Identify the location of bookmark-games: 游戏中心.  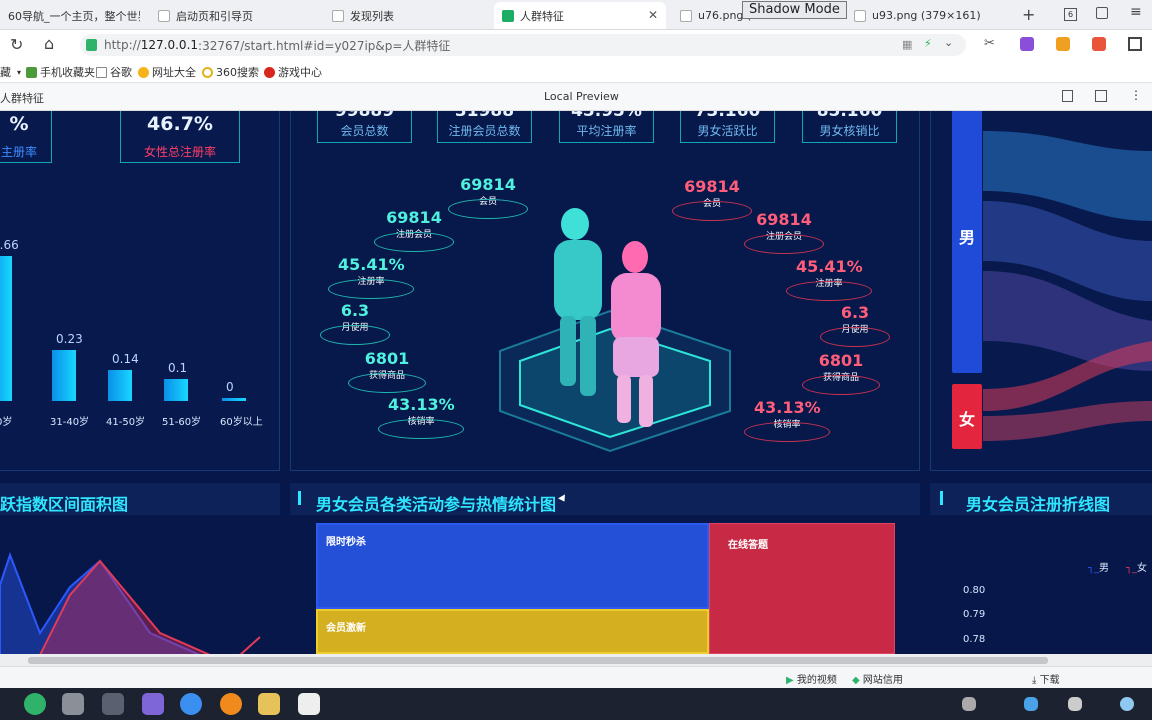
(293, 72).